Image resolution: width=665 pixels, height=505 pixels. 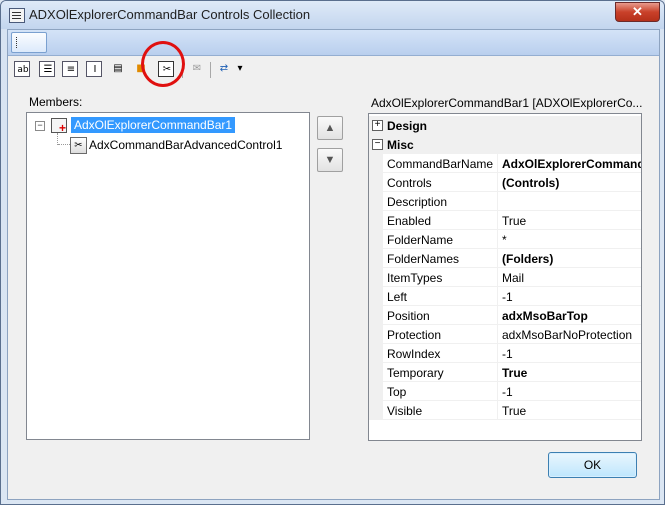 I want to click on property-name: RowIndex, so click(x=414, y=354).